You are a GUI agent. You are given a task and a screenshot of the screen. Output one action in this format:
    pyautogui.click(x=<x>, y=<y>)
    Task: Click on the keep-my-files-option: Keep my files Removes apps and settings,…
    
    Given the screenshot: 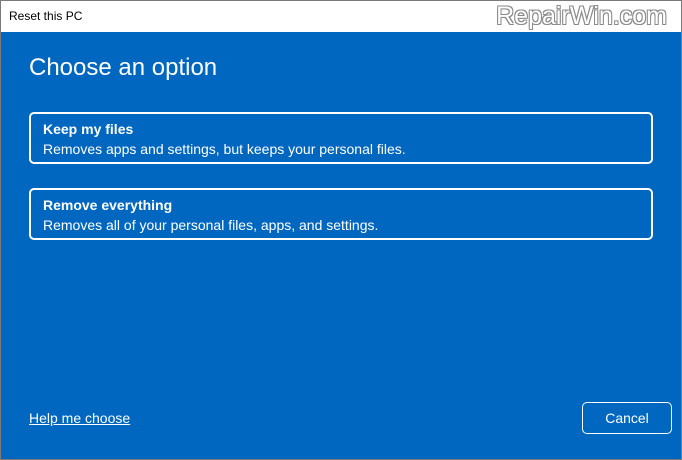 What is the action you would take?
    pyautogui.click(x=341, y=138)
    